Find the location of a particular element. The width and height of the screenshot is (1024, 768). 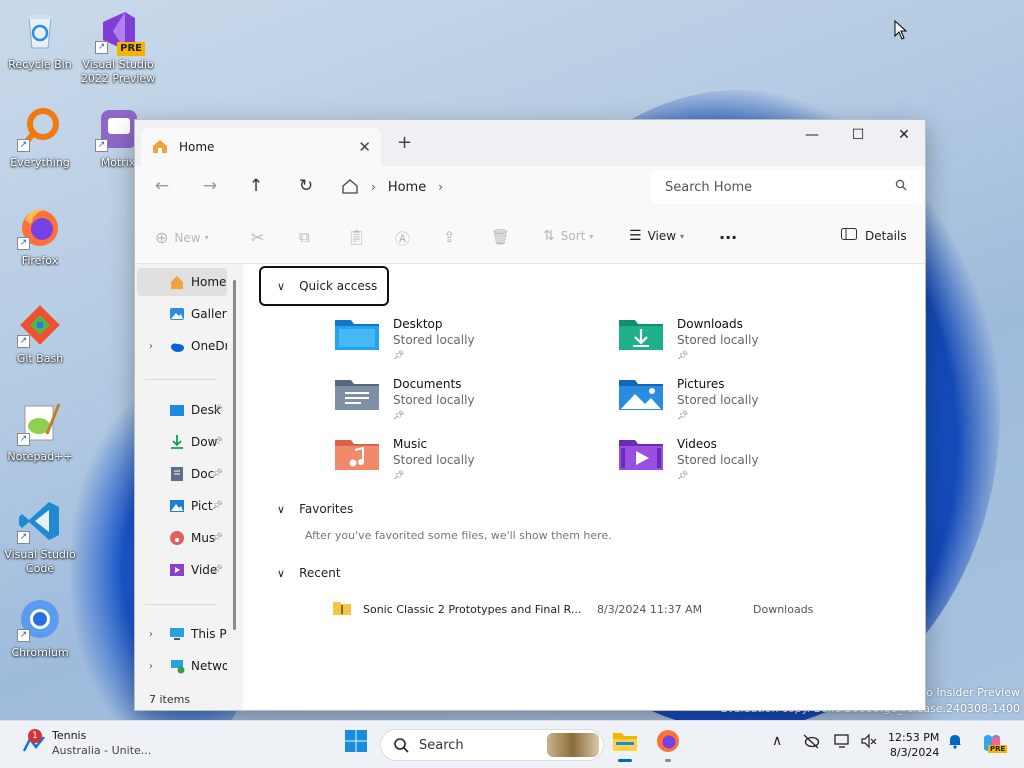

desktop-icon-git-bash: ↗ Git Bash is located at coordinates (40, 334).